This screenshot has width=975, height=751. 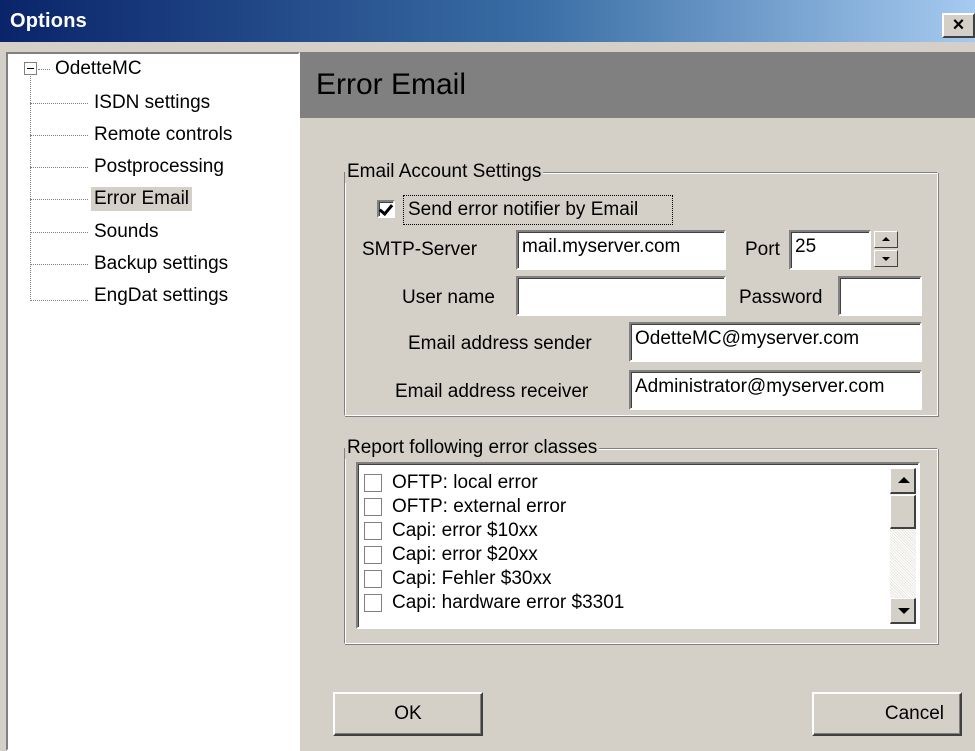 What do you see at coordinates (161, 296) in the screenshot?
I see `tree-item-engdat-settings: EngDat settings` at bounding box center [161, 296].